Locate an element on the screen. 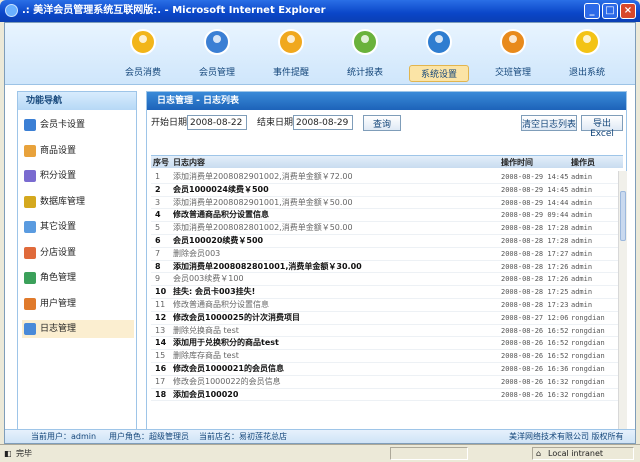 This screenshot has width=640, height=462. sidebar-item-1: 商品设置 is located at coordinates (78, 151).